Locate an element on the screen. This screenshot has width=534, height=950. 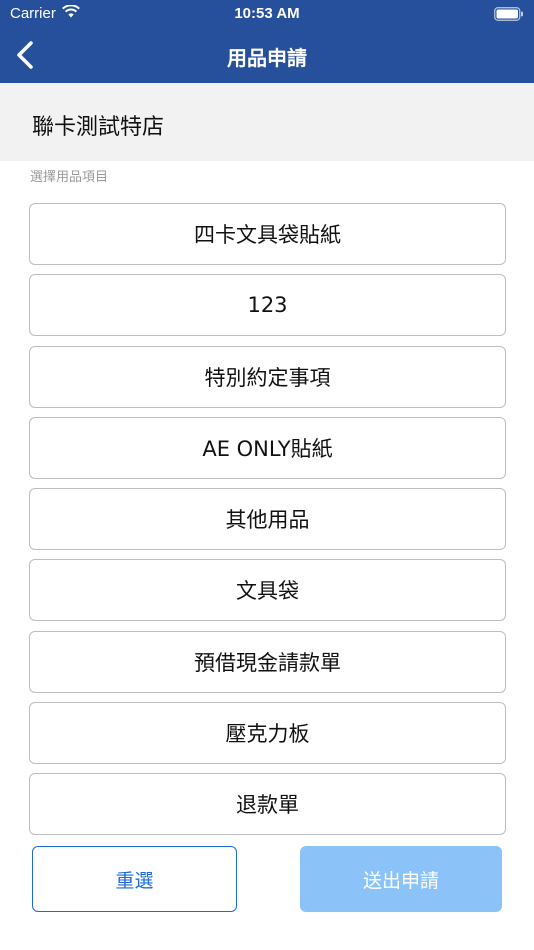
submit-button: 送出申請 is located at coordinates (401, 879).